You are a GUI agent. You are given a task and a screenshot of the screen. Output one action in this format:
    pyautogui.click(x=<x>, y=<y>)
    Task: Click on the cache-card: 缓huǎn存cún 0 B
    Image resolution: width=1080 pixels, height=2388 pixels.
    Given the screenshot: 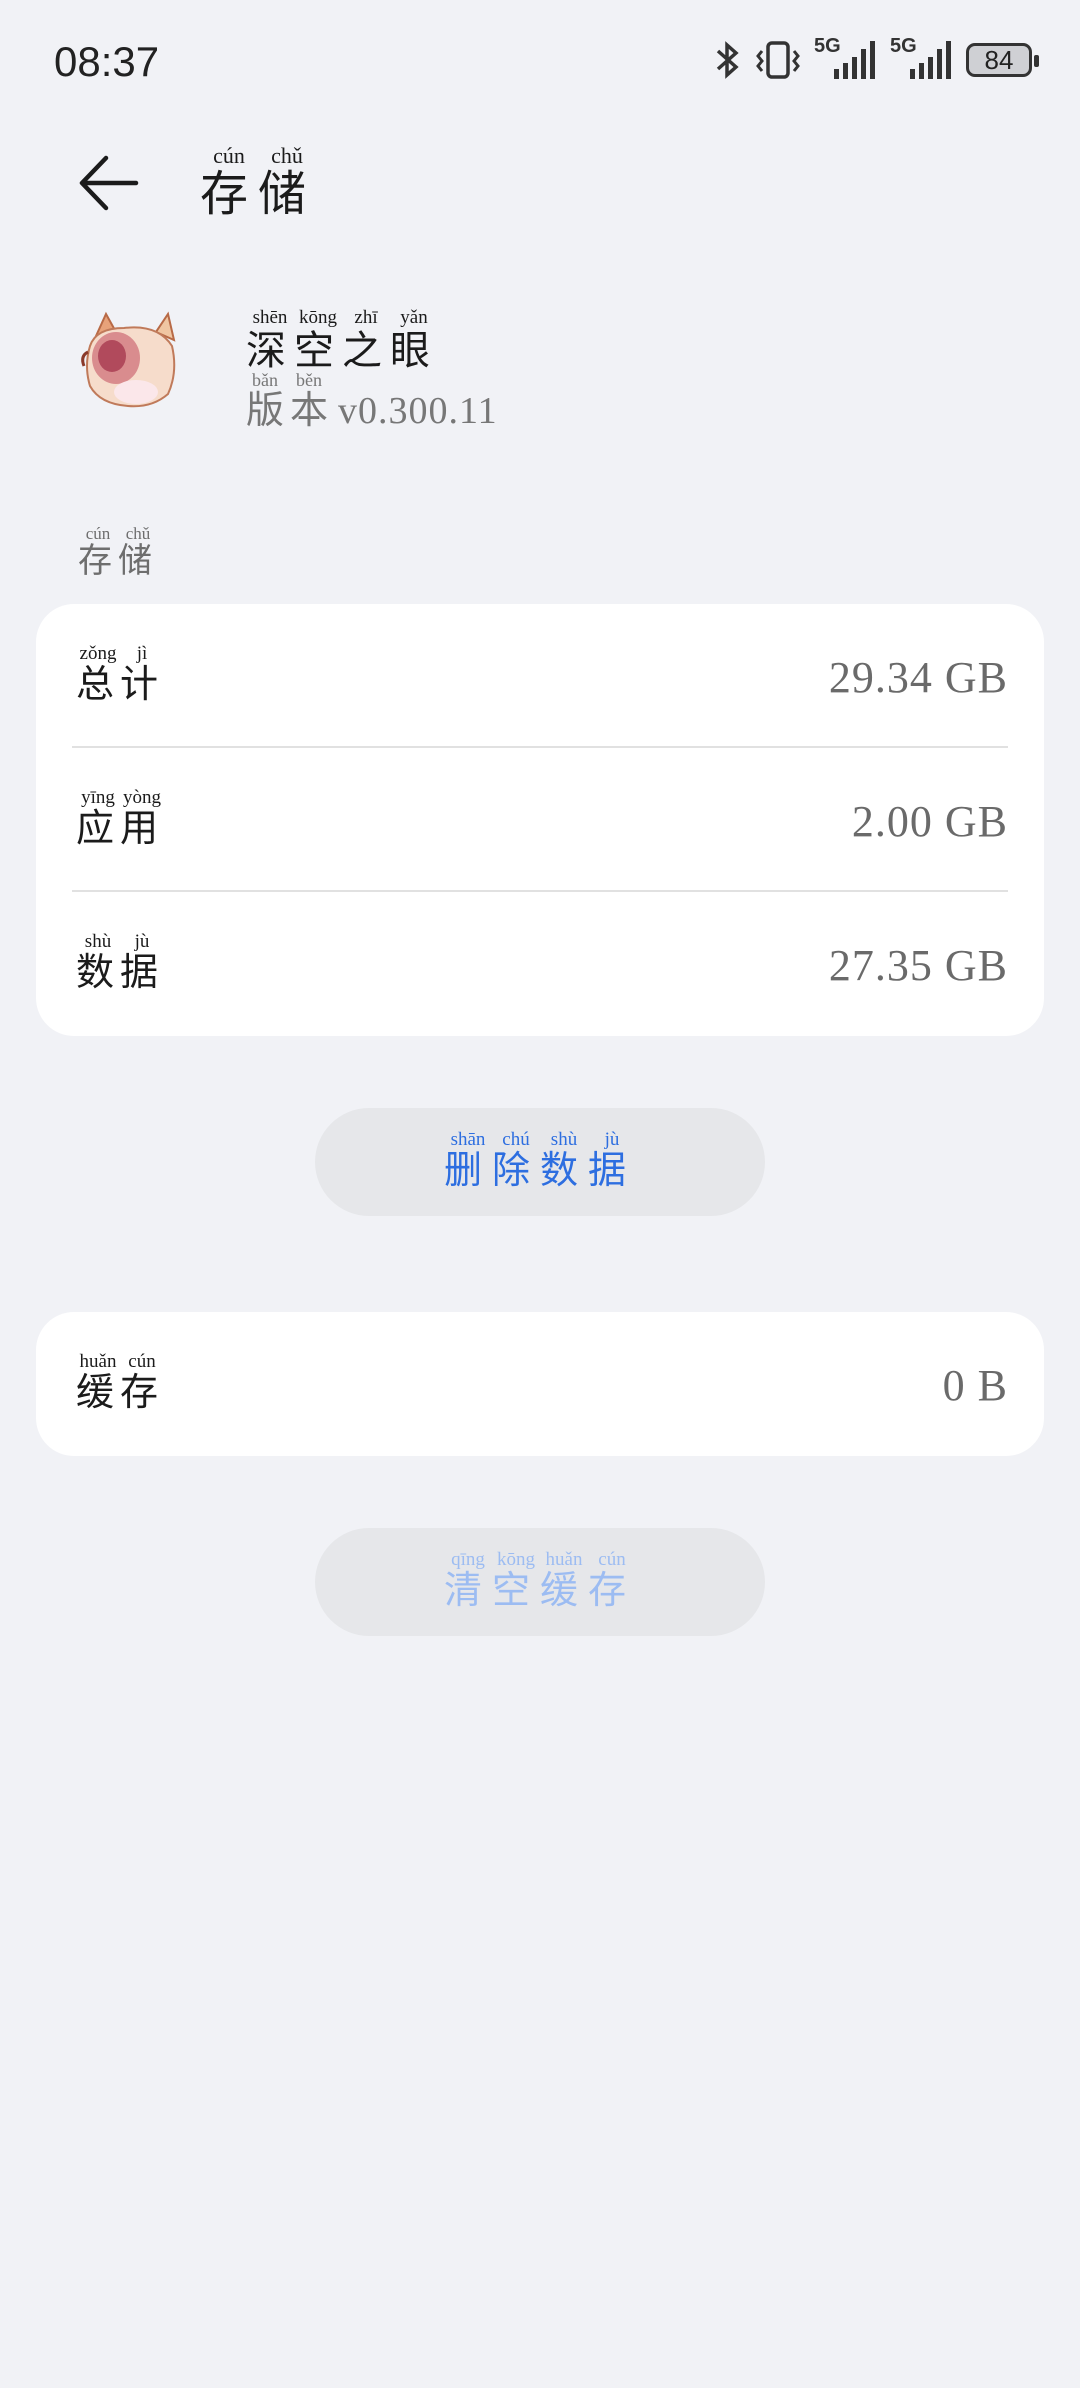 What is the action you would take?
    pyautogui.click(x=540, y=1384)
    